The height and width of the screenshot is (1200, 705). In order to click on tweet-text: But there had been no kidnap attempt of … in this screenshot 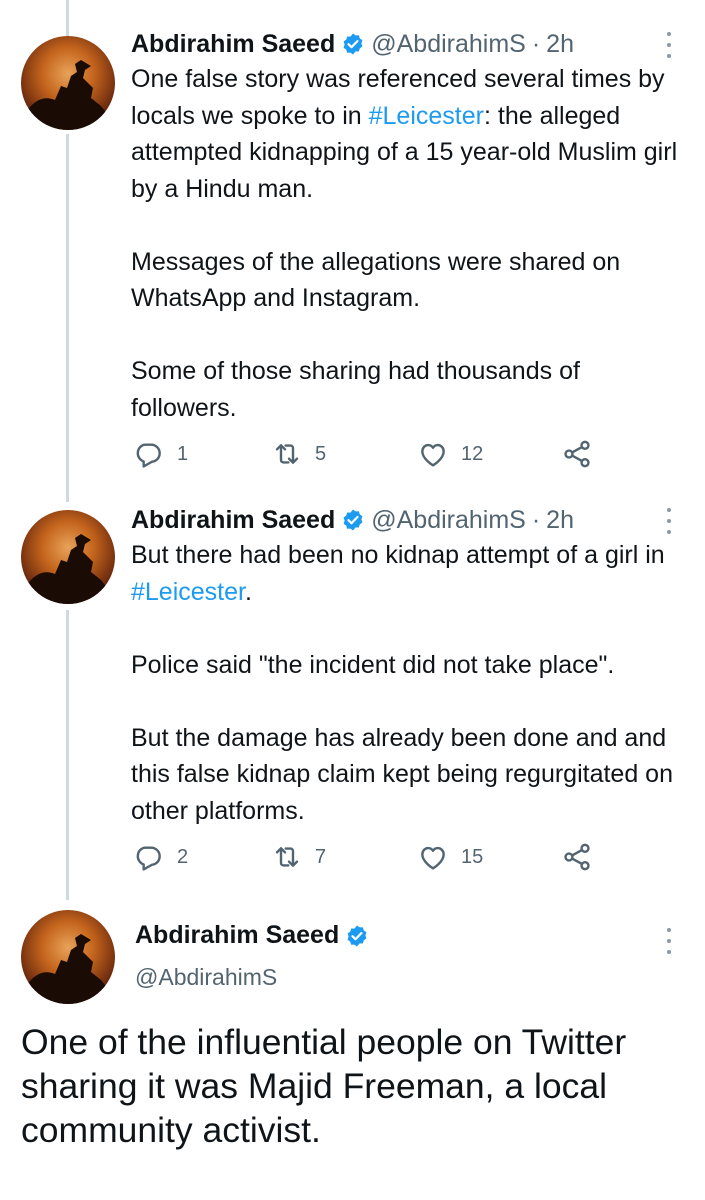, I will do `click(398, 555)`.